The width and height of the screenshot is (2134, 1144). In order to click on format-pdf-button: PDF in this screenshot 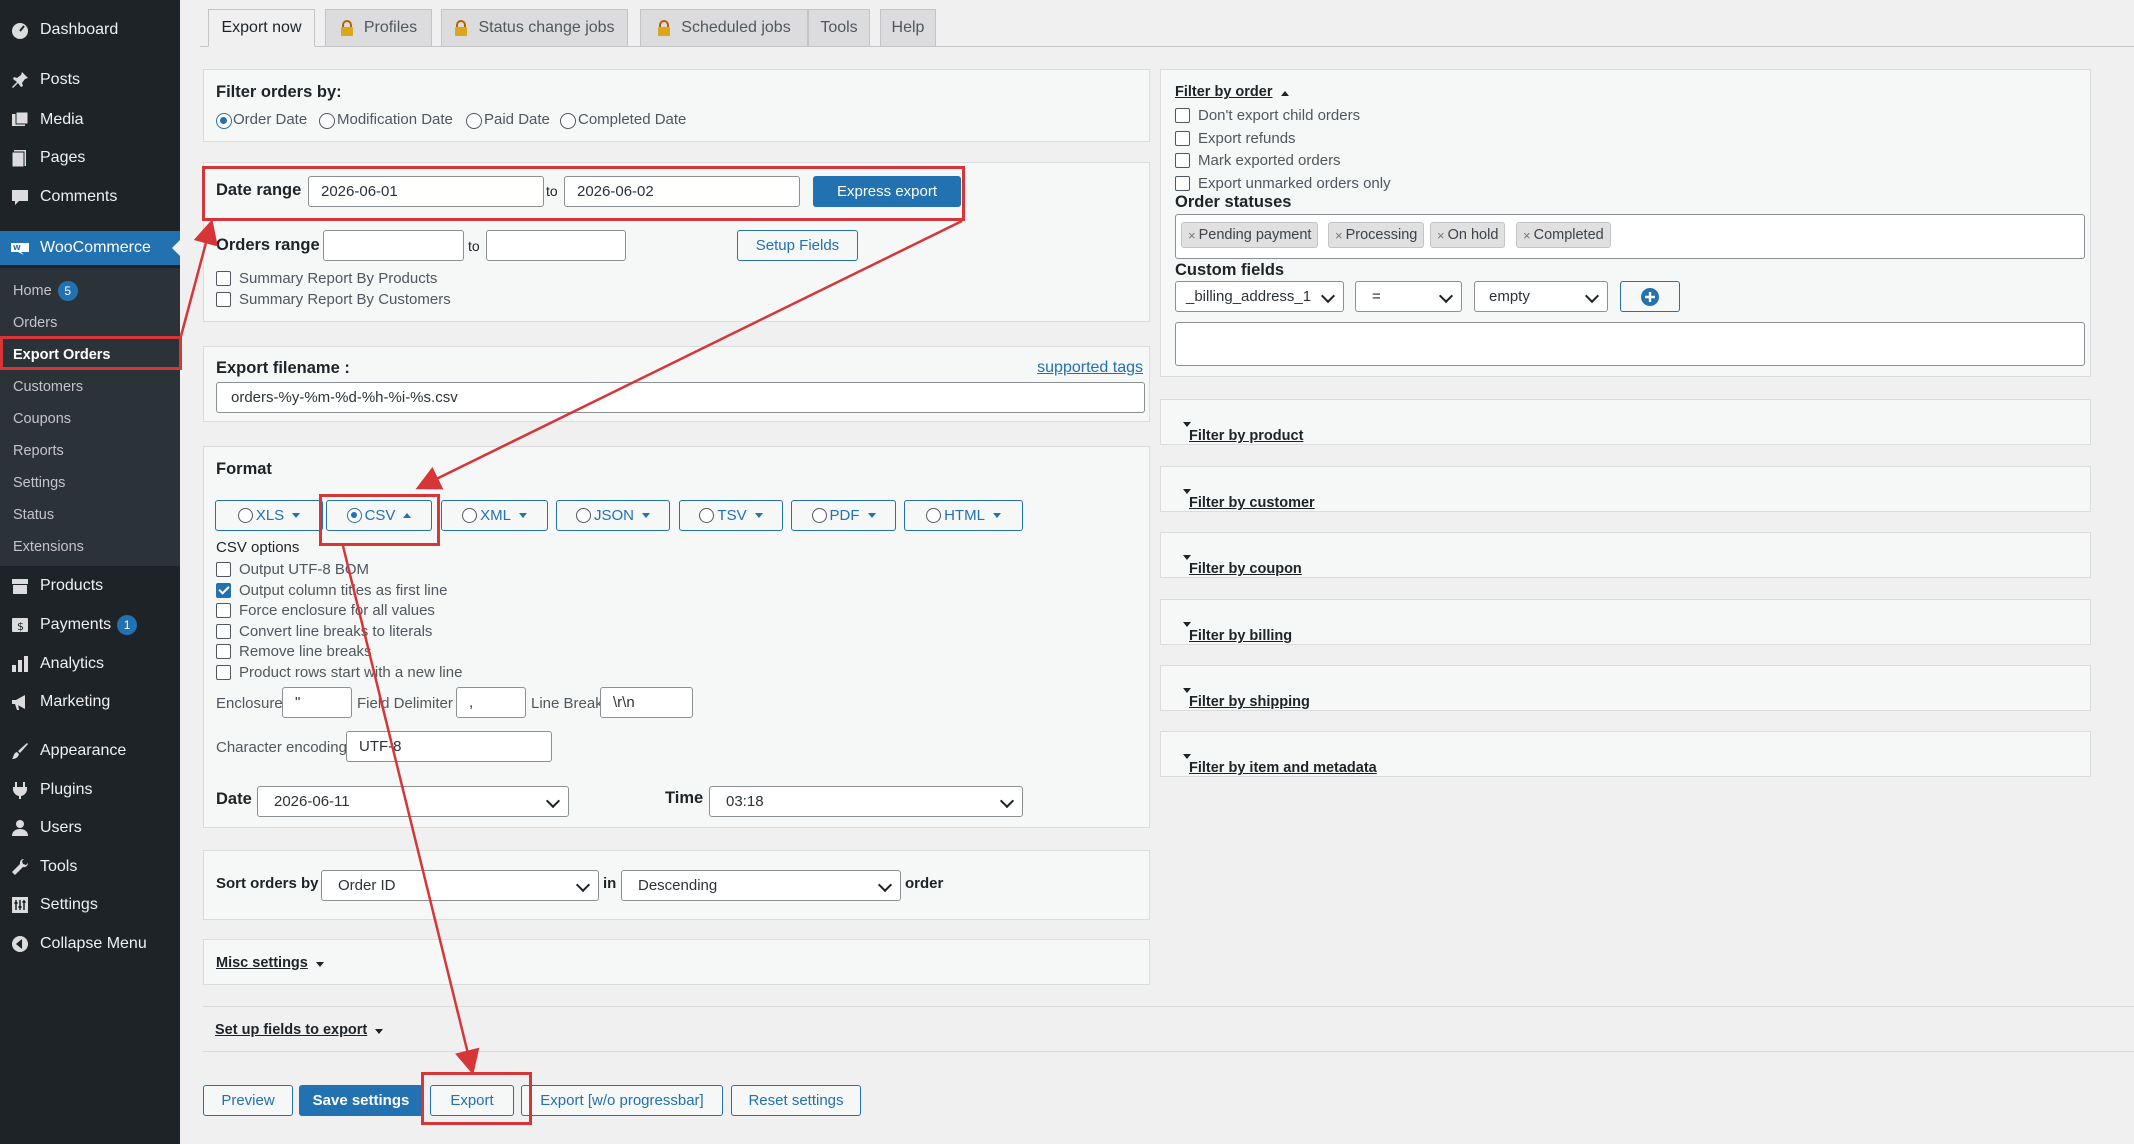, I will do `click(843, 515)`.